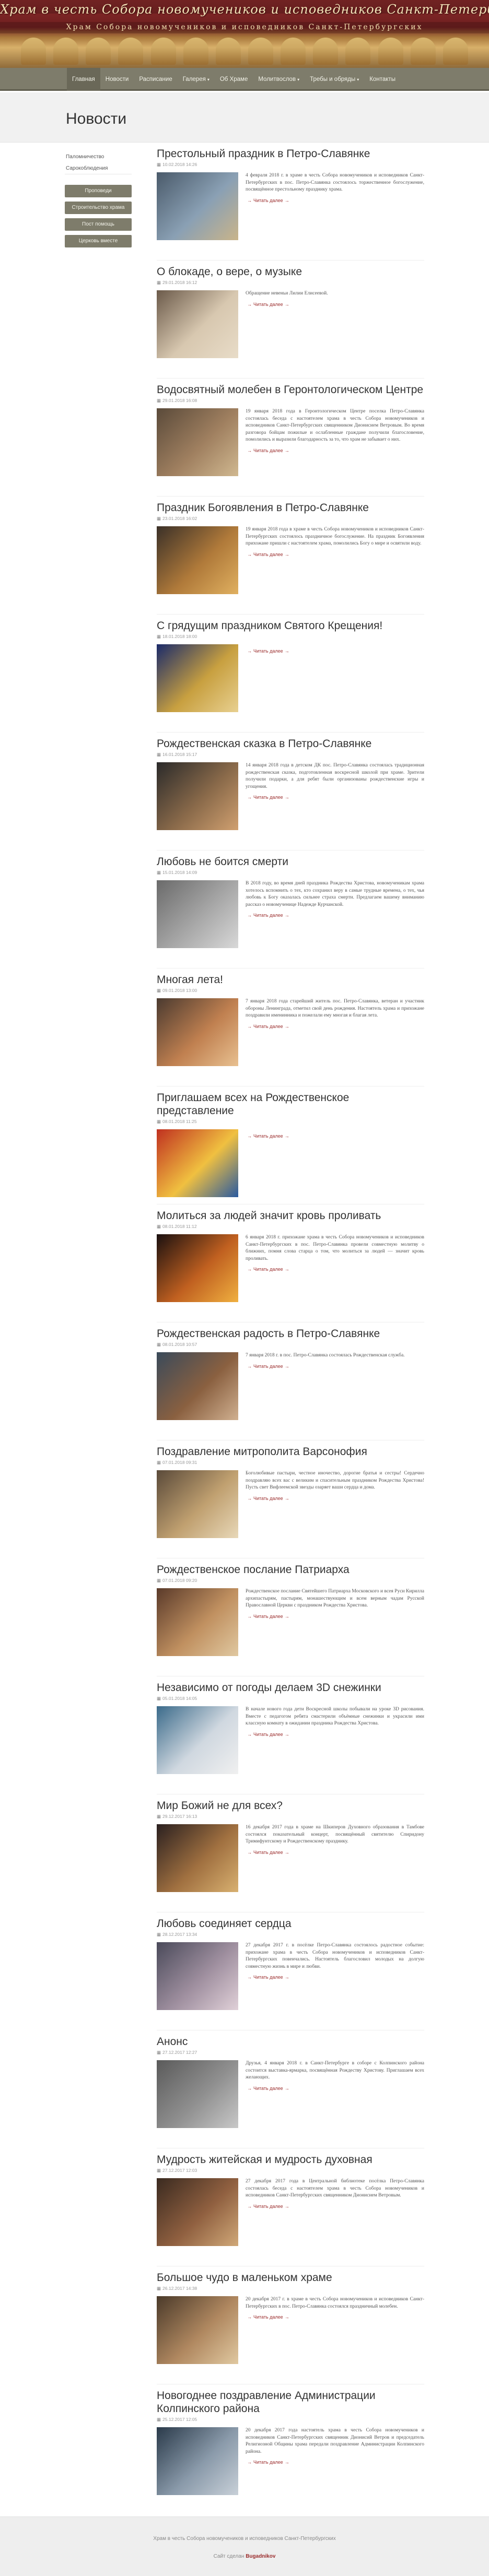 The width and height of the screenshot is (489, 2576). What do you see at coordinates (179, 1816) in the screenshot?
I see `news-date-text: 29.12.2017 16:13` at bounding box center [179, 1816].